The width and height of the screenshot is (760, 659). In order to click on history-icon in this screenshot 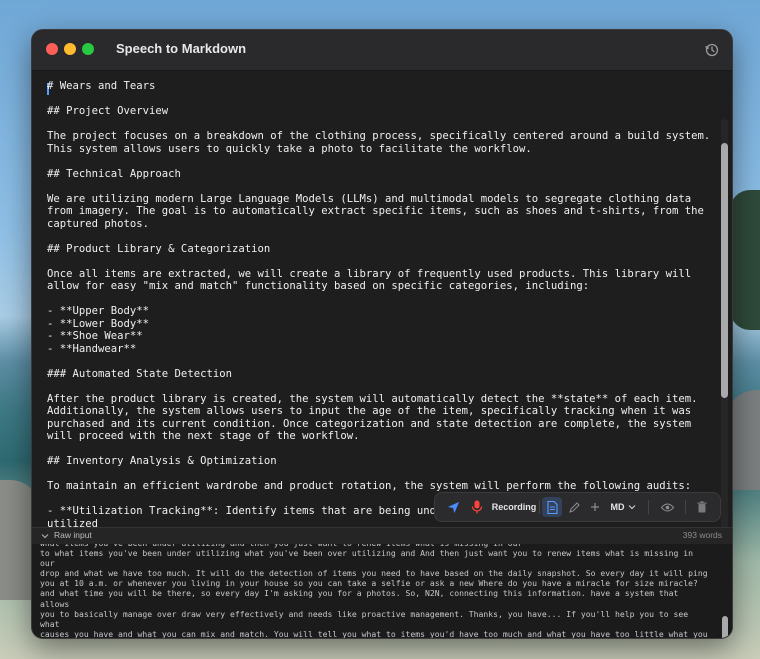, I will do `click(712, 50)`.